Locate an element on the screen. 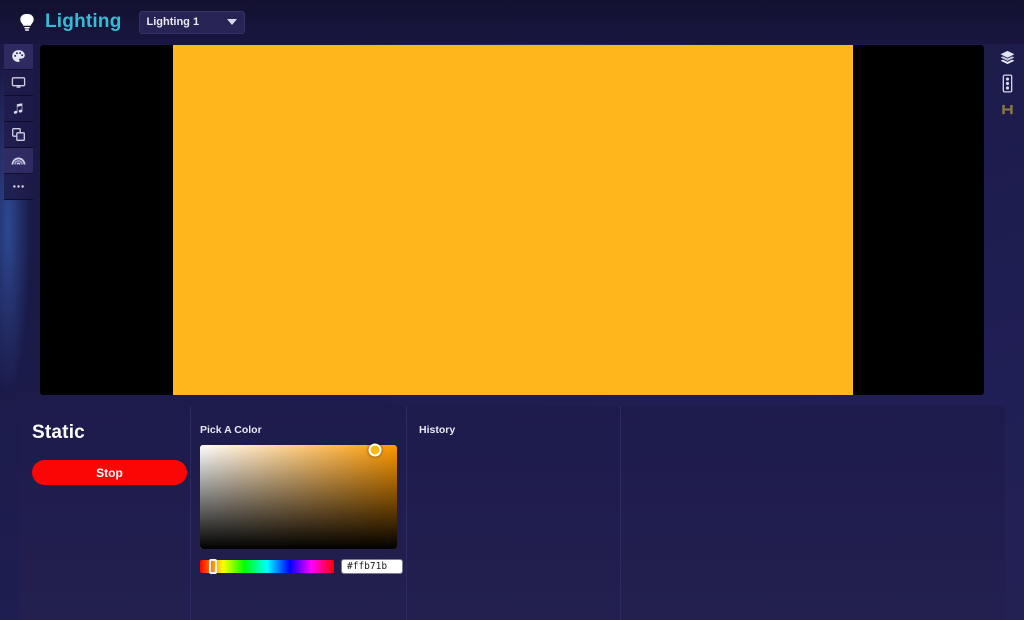 Image resolution: width=1024 pixels, height=620 pixels. pick-a-color-title: Pick A Color is located at coordinates (231, 430).